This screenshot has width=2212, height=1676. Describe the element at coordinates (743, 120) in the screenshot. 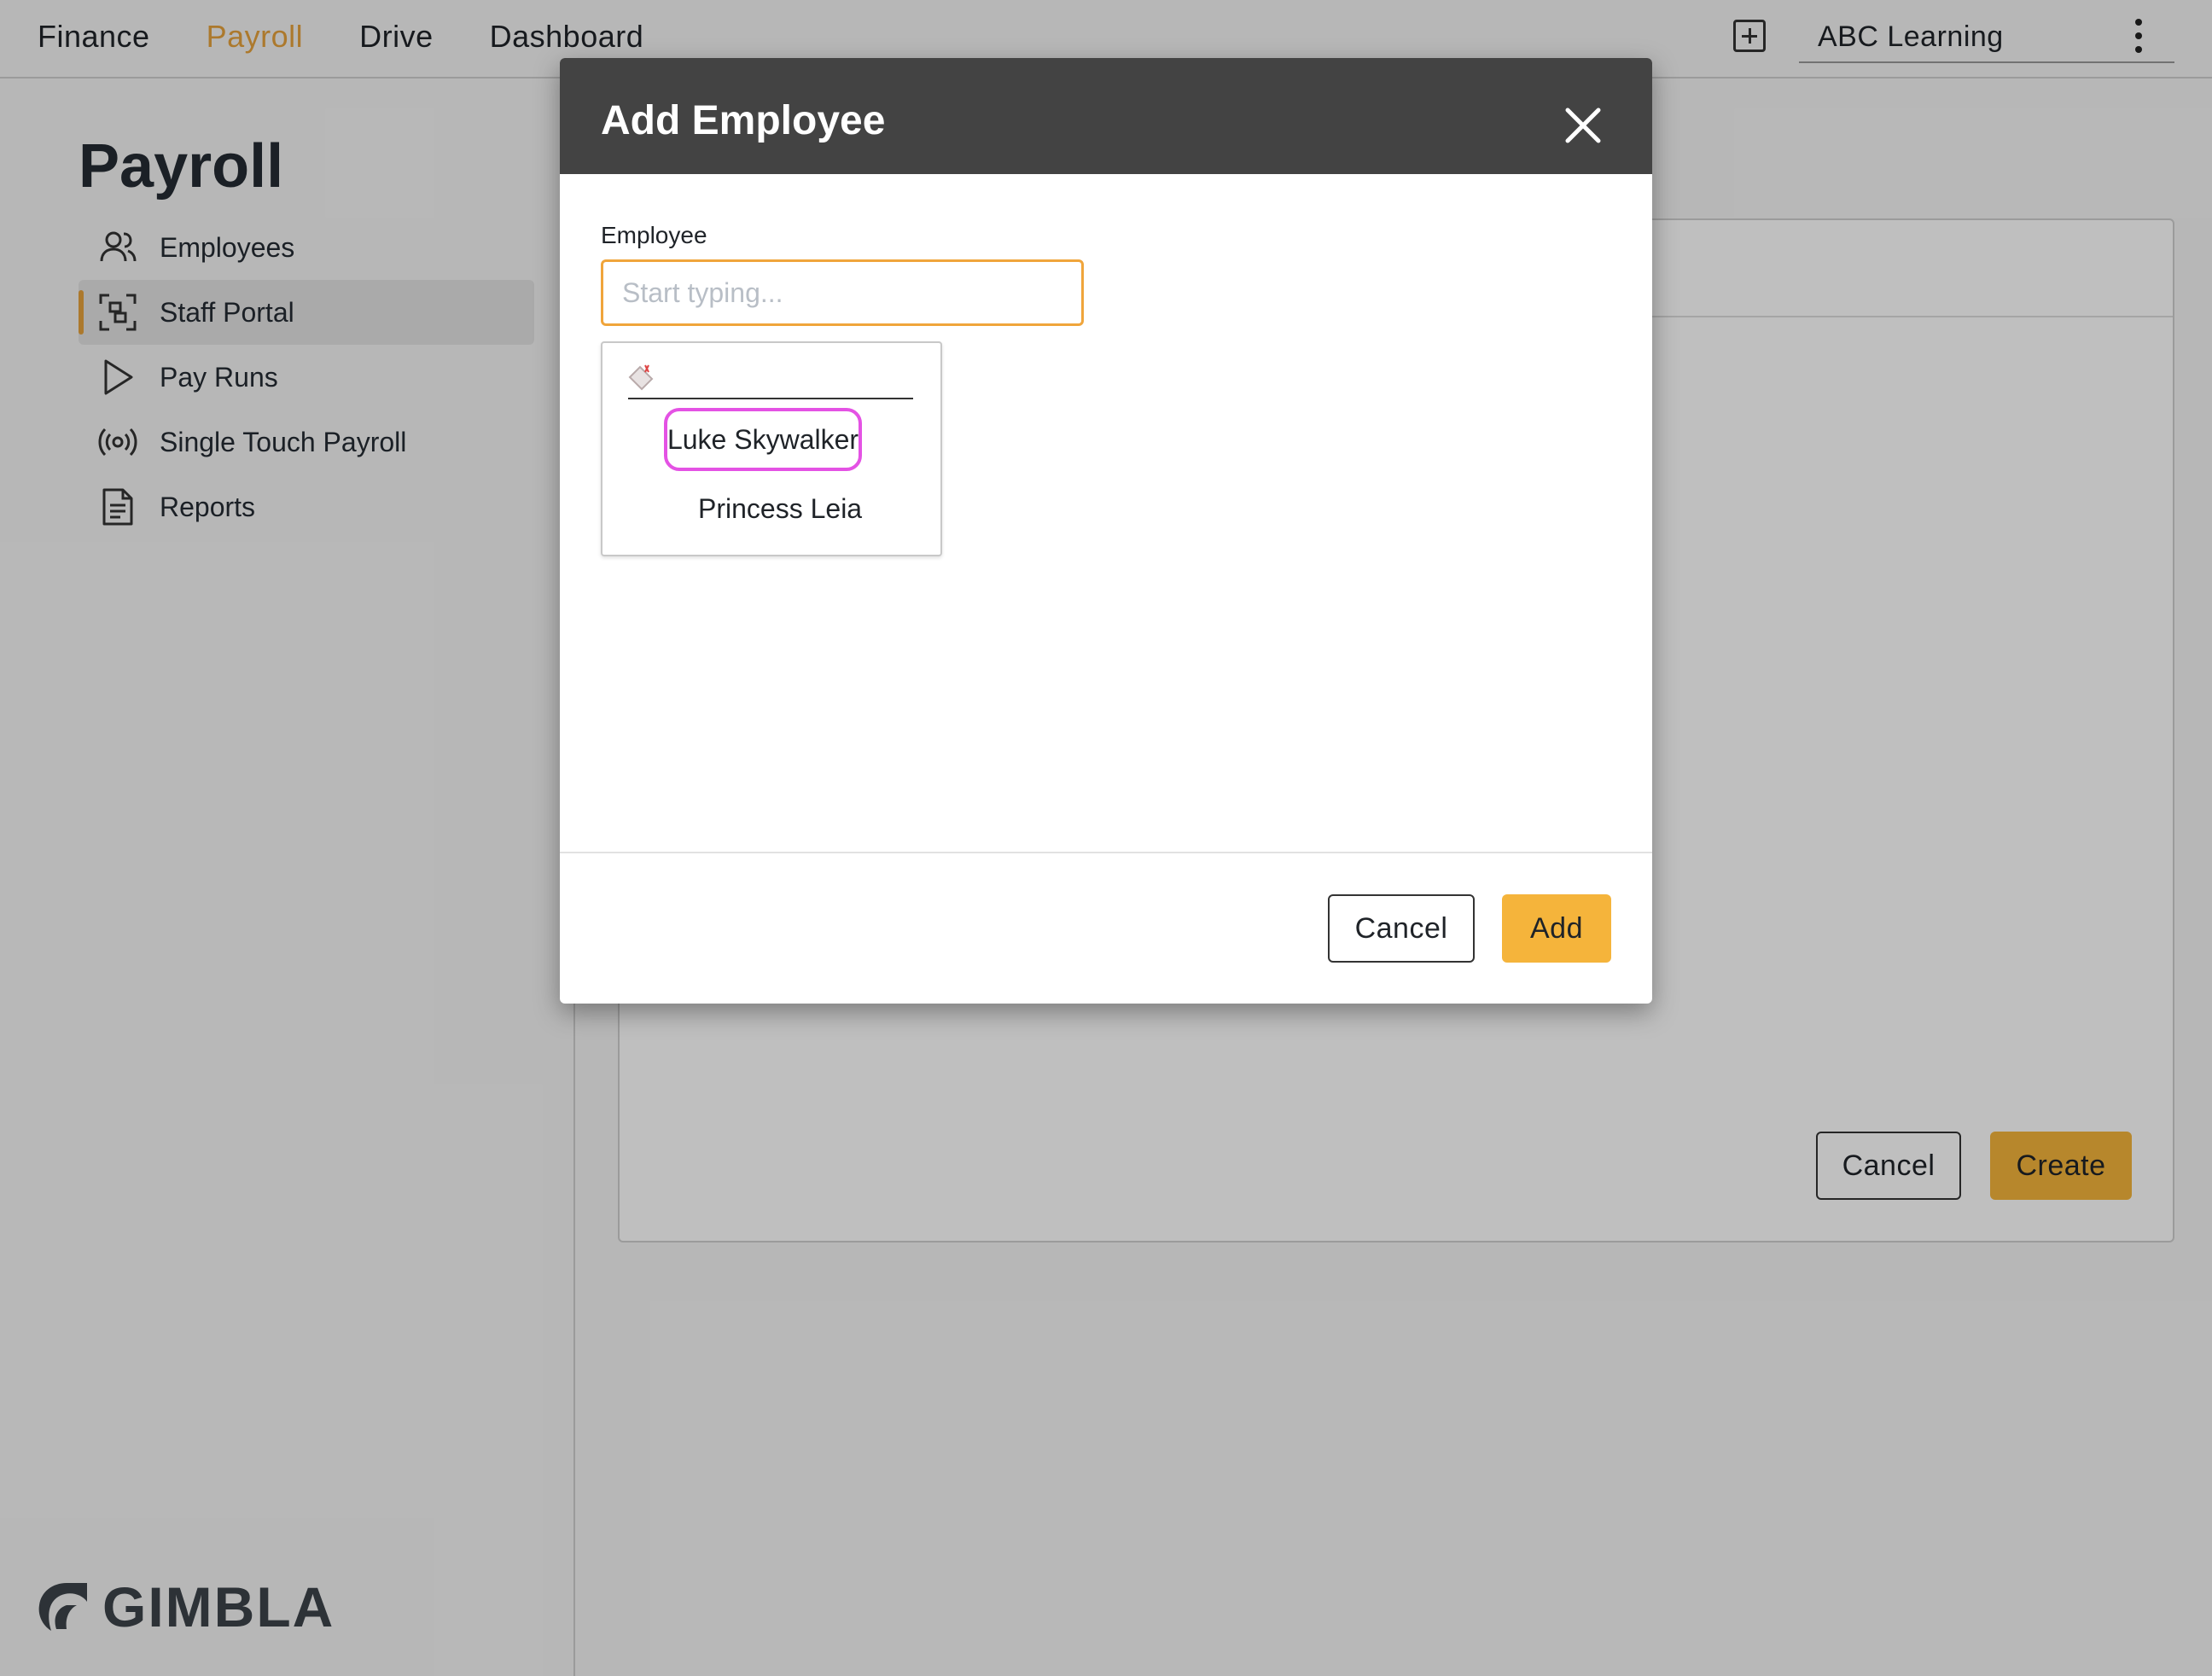

I see `dialog-title: Add Employee` at that location.